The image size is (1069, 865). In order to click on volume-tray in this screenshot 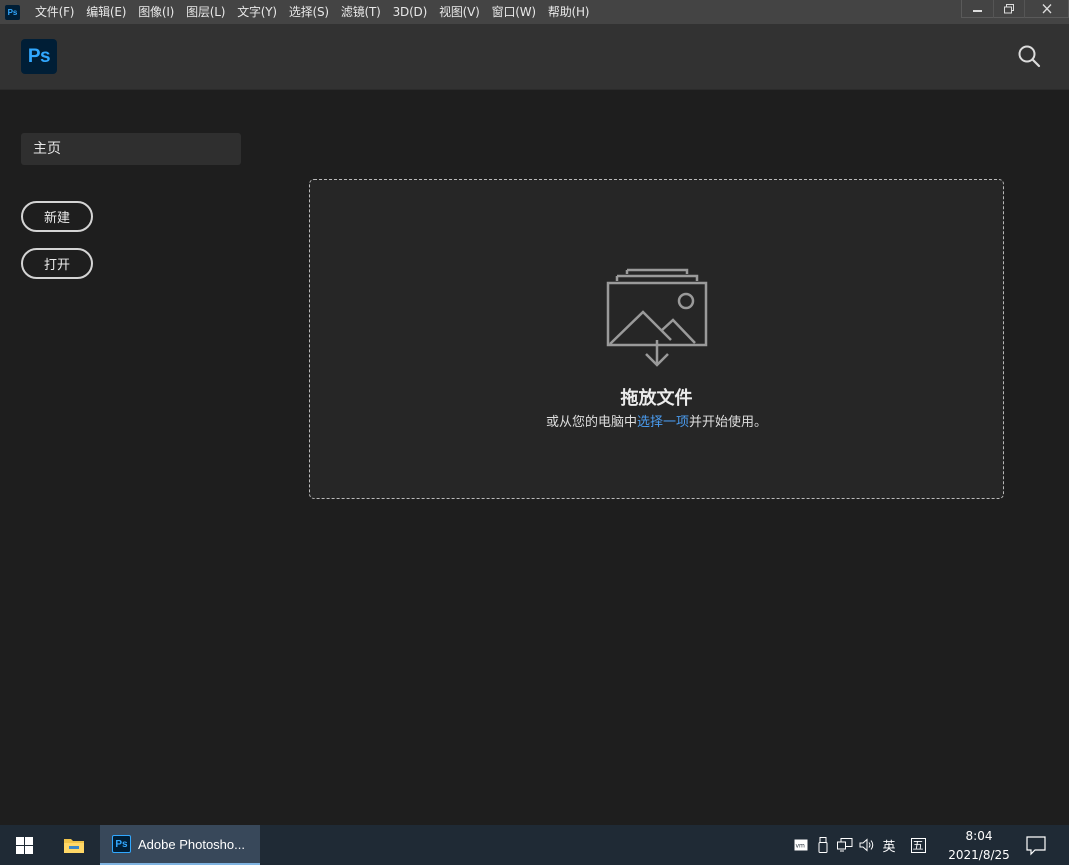, I will do `click(867, 845)`.